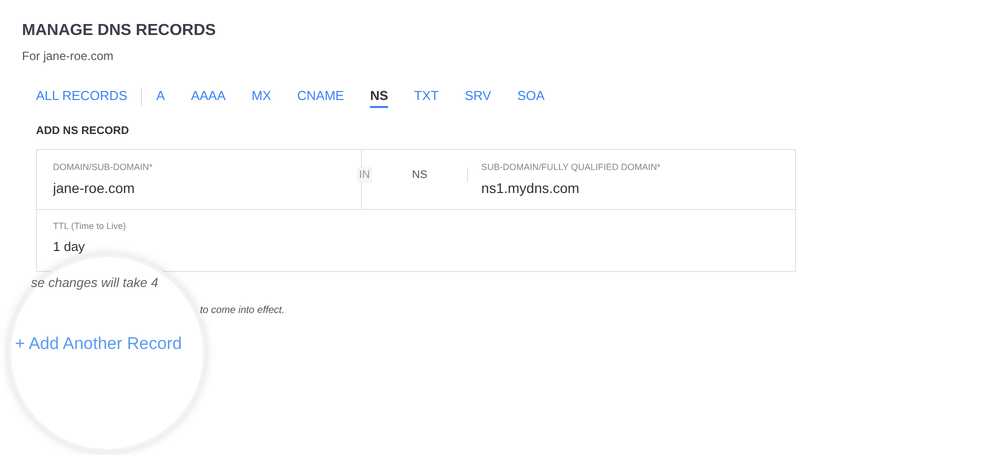 The height and width of the screenshot is (455, 982). Describe the element at coordinates (570, 167) in the screenshot. I see `field-label: SUB-DOMAIN/FULLY QUALIFIED DOMAIN*` at that location.